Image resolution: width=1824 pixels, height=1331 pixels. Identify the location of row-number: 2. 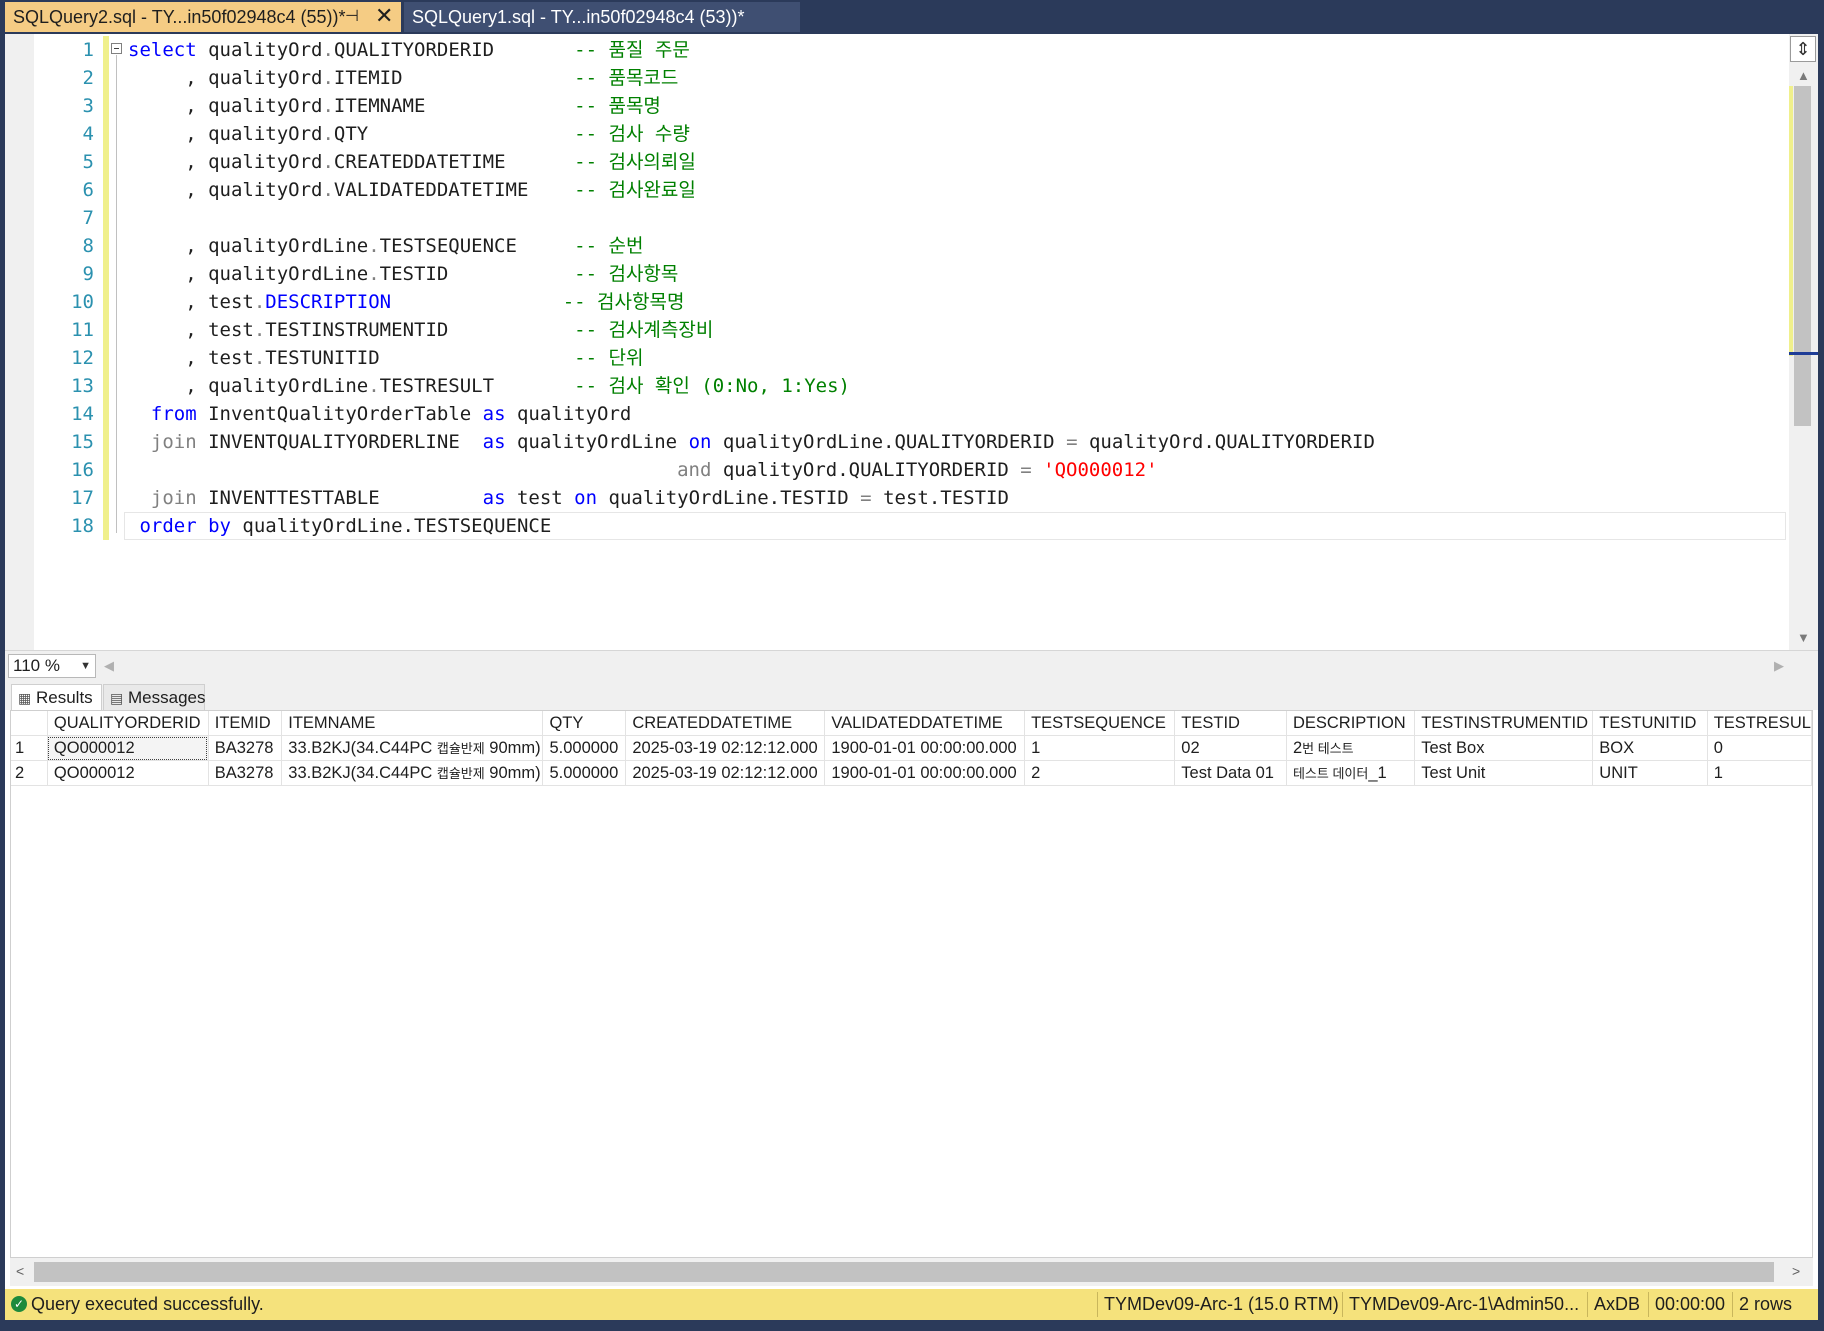
(29, 773).